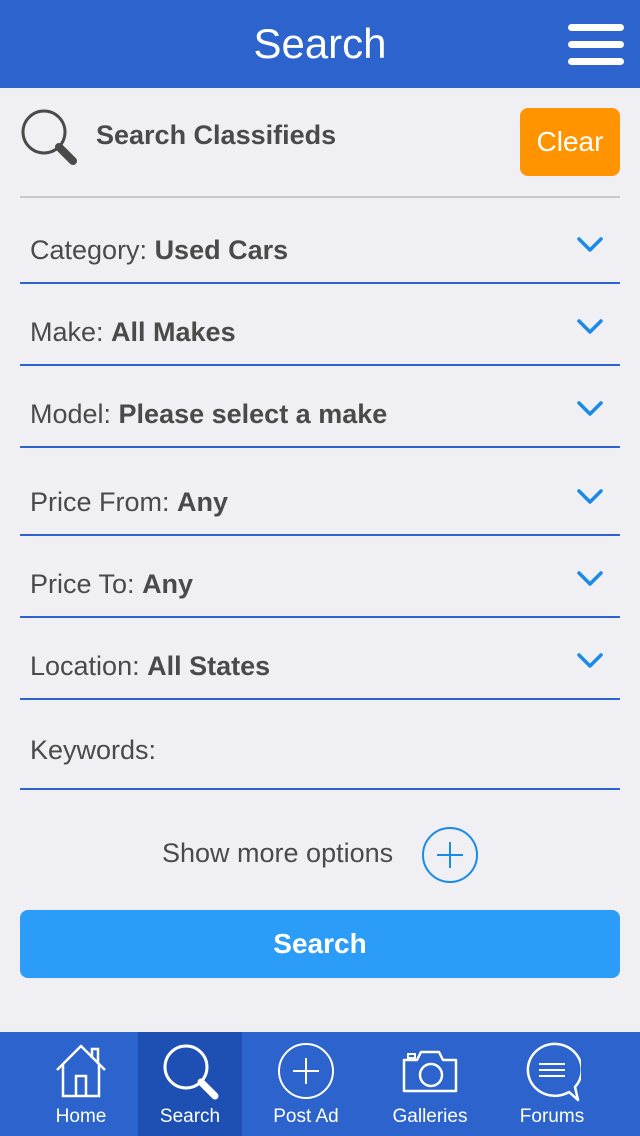 The height and width of the screenshot is (1136, 640). I want to click on tab-galleries: Galleries, so click(430, 1084).